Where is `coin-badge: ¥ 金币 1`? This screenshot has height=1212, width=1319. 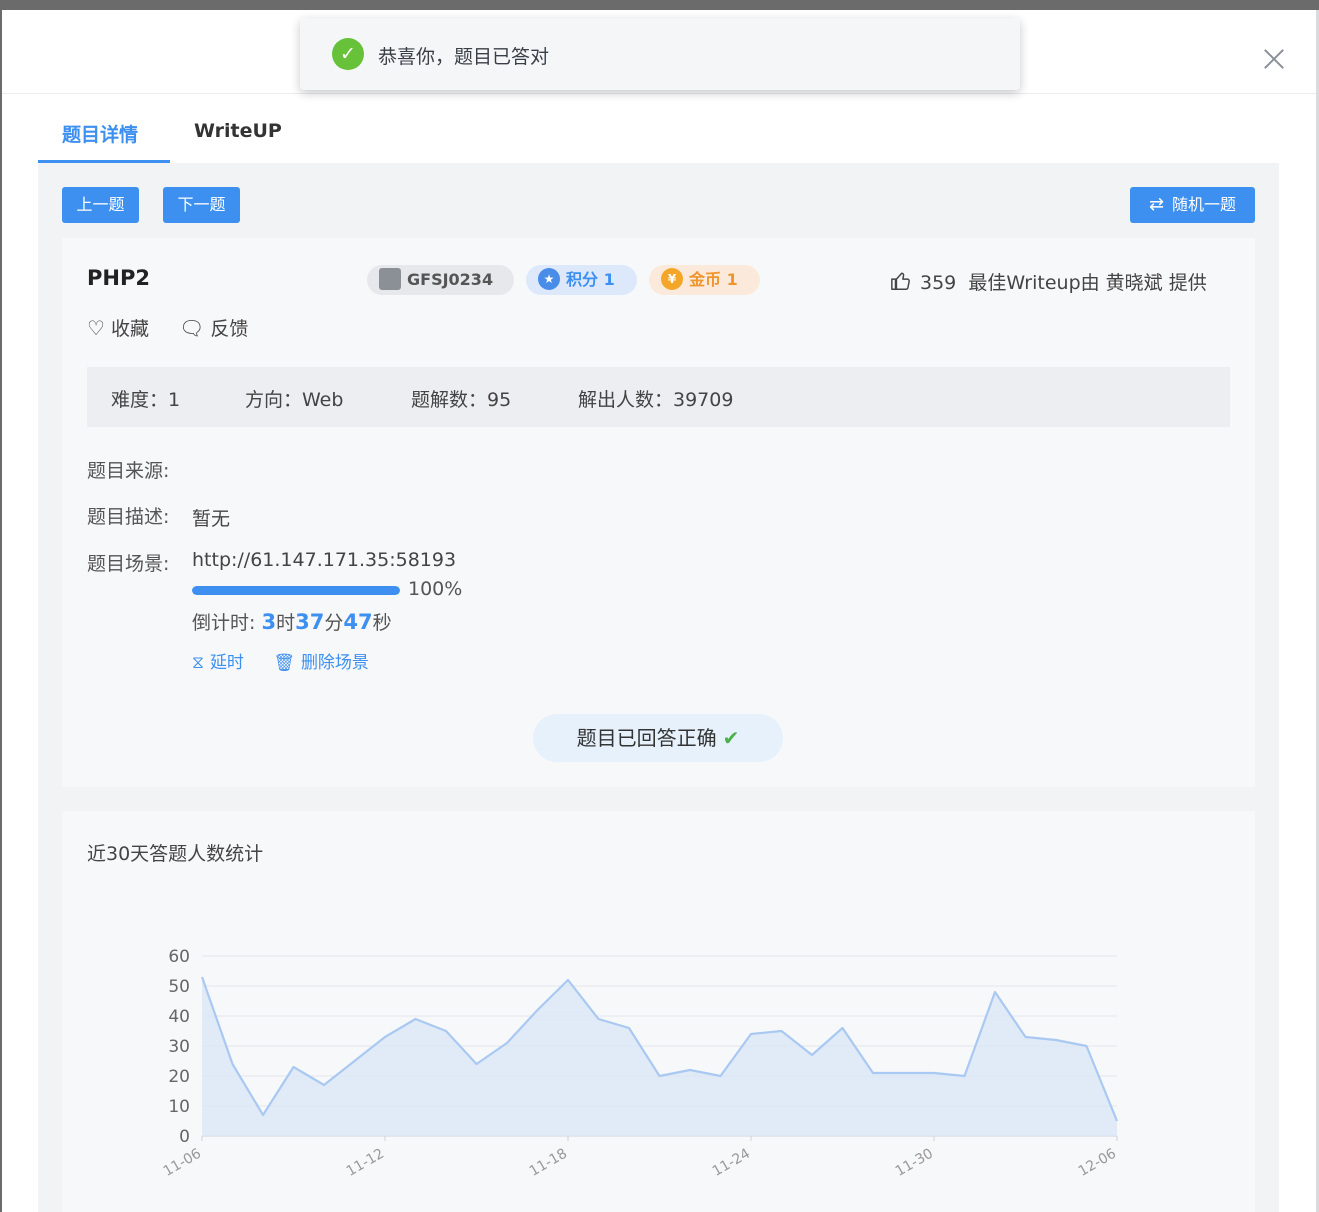 coin-badge: ¥ 金币 1 is located at coordinates (704, 280).